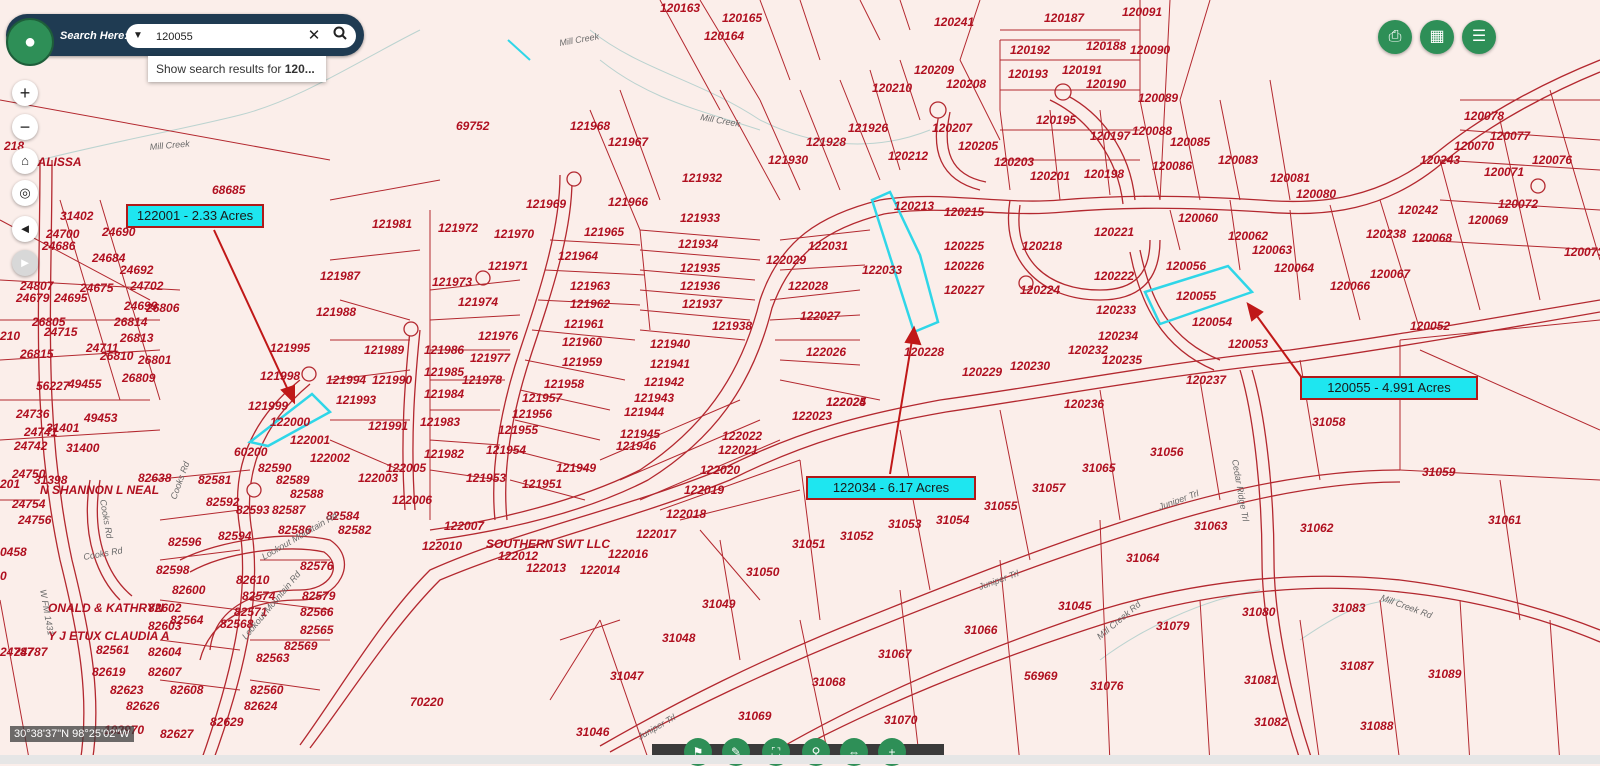 This screenshot has height=766, width=1600. I want to click on parcel-label: 56969, so click(1041, 676).